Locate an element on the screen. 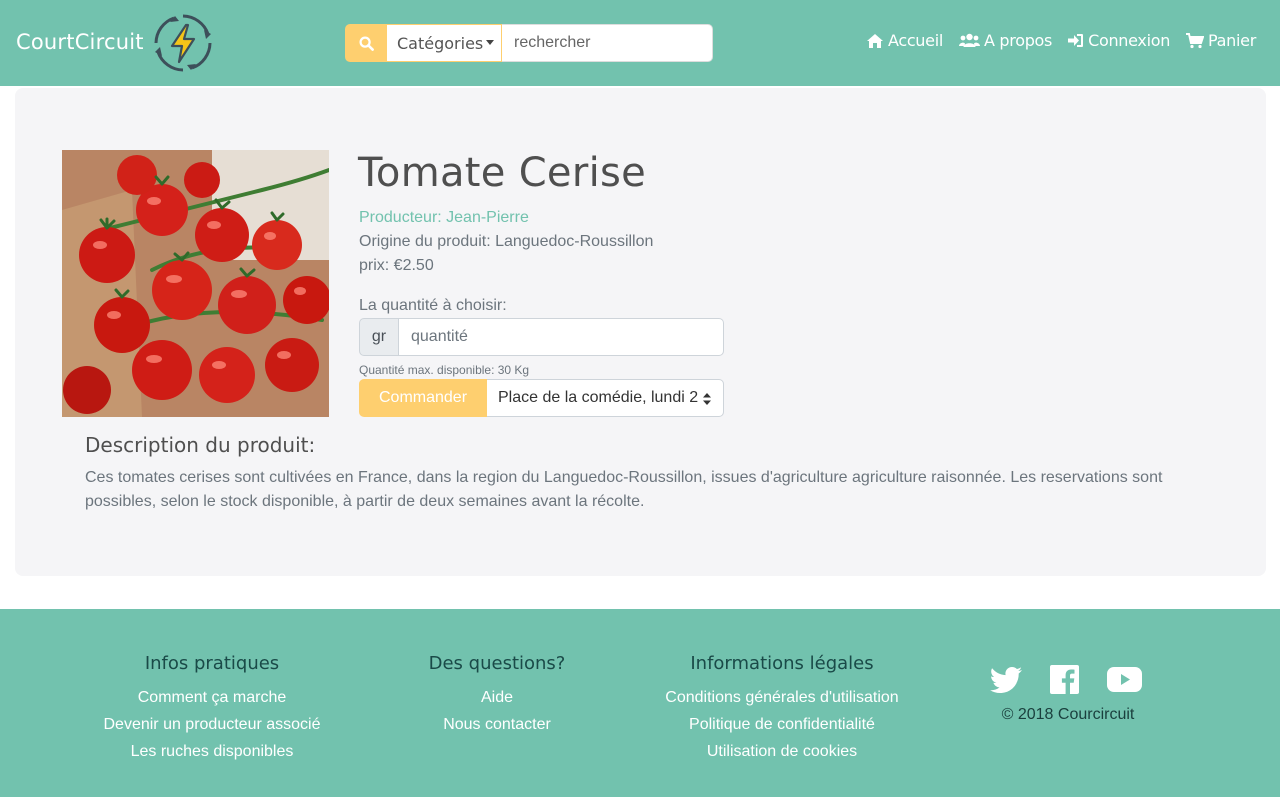 This screenshot has width=1280, height=797. footer-link-privacy: Politique de confidentialité is located at coordinates (782, 724).